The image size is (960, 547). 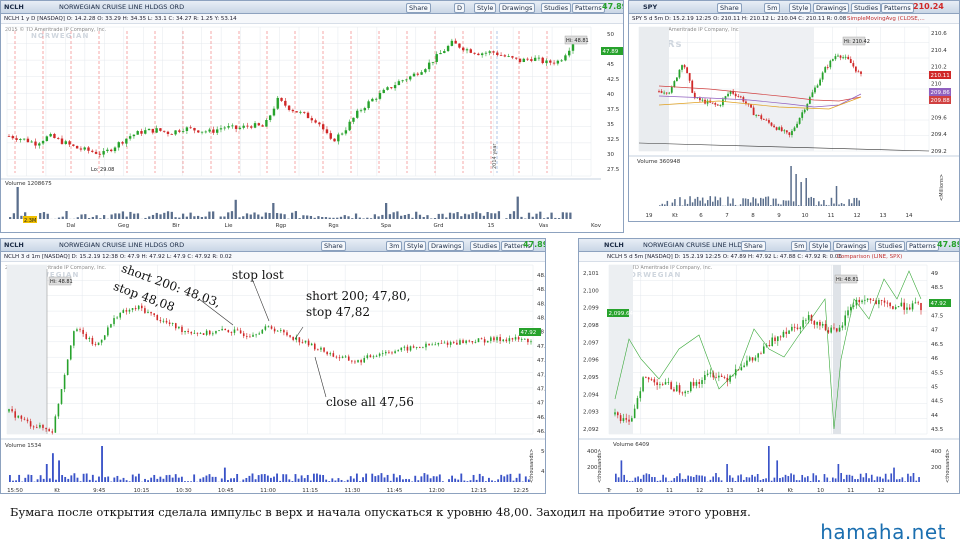 What do you see at coordinates (939, 152) in the screenshot?
I see `y-tick-label: 209.2` at bounding box center [939, 152].